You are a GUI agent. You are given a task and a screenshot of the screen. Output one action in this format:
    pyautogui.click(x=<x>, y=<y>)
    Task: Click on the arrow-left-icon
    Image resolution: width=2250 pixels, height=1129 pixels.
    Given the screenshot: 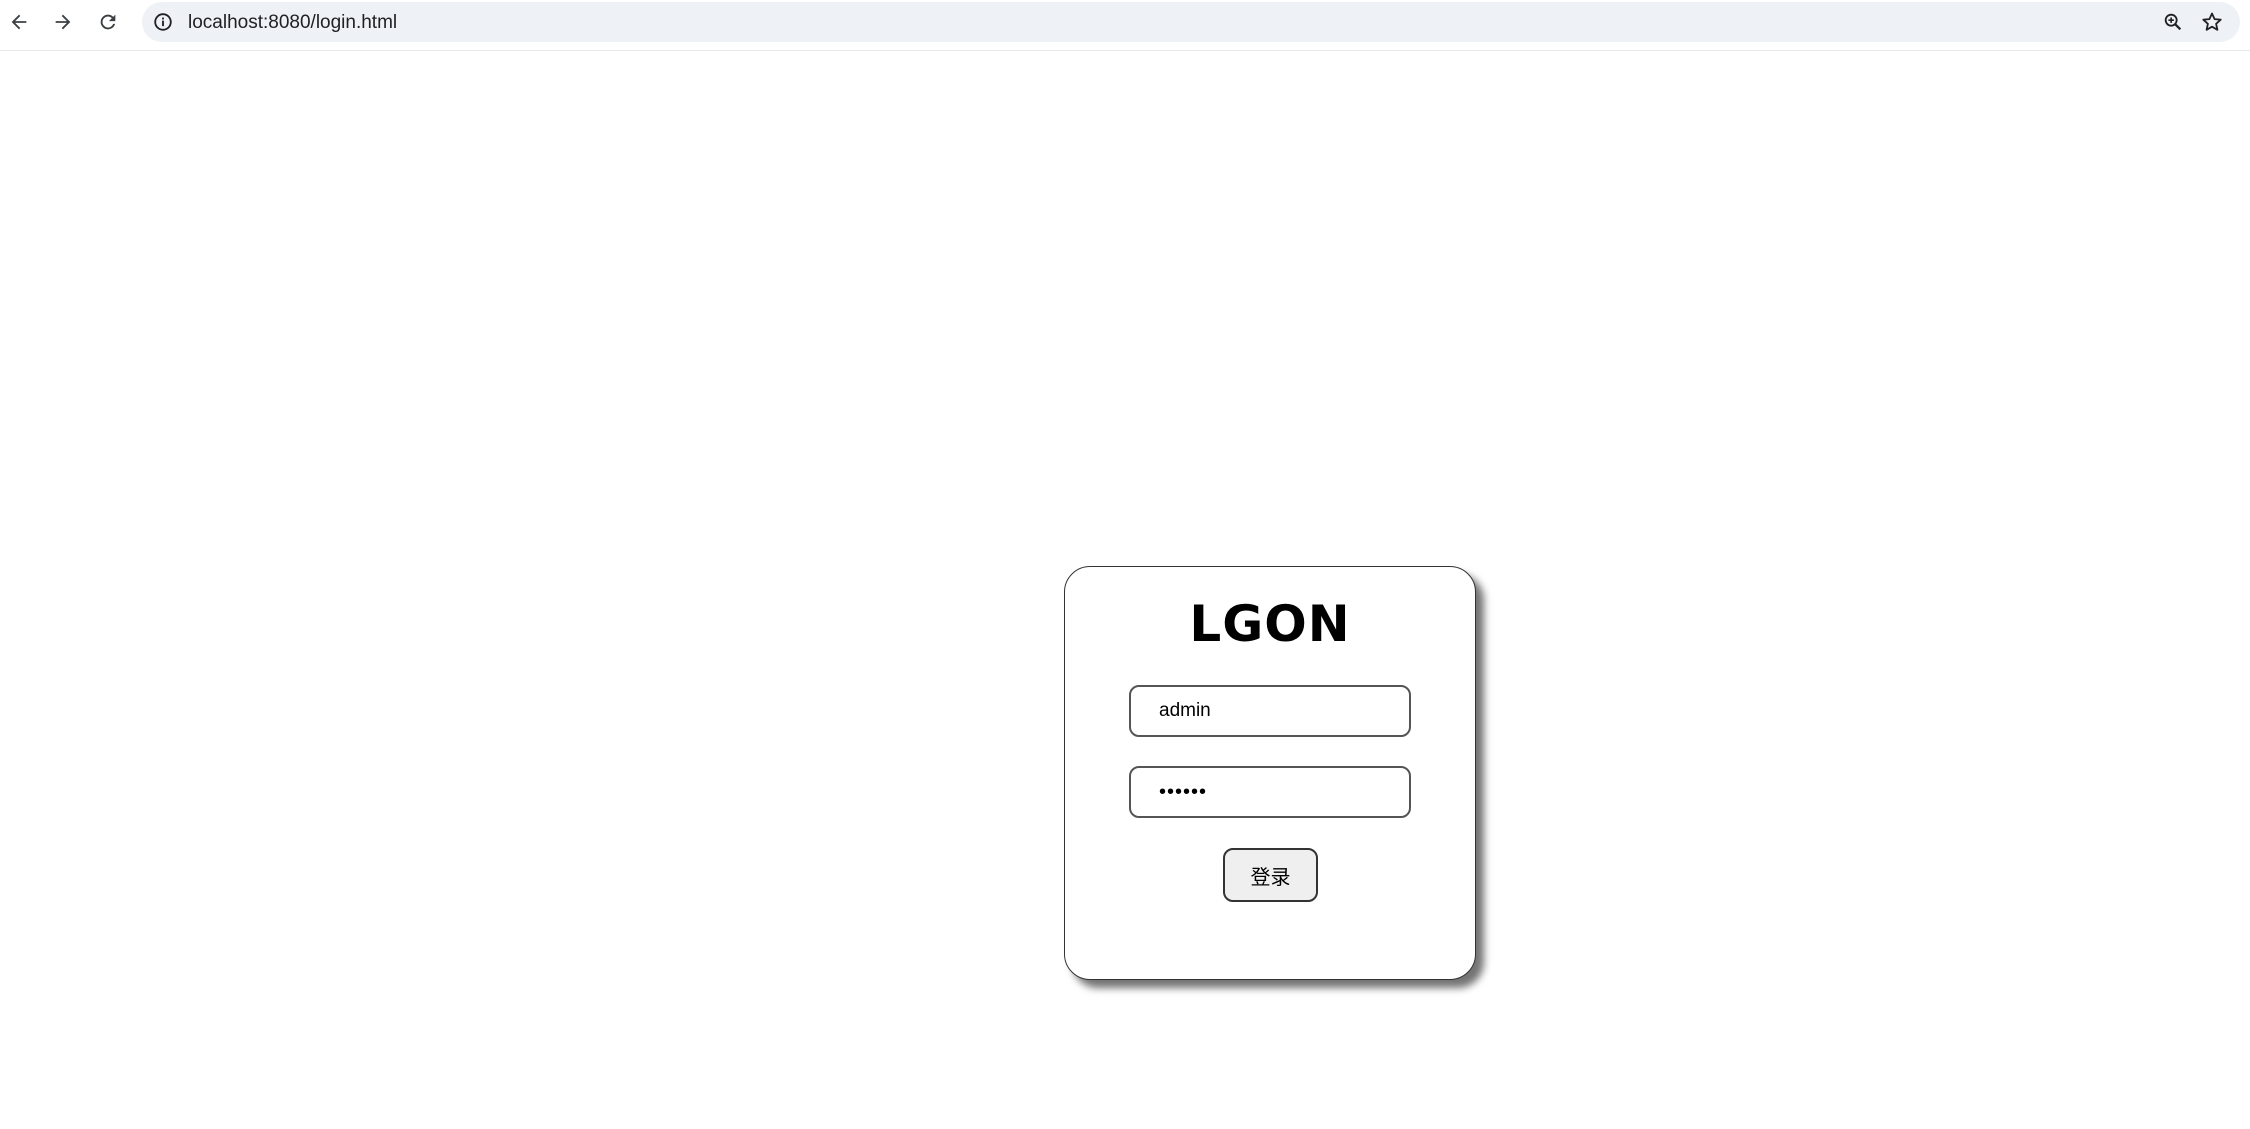 What is the action you would take?
    pyautogui.click(x=19, y=22)
    